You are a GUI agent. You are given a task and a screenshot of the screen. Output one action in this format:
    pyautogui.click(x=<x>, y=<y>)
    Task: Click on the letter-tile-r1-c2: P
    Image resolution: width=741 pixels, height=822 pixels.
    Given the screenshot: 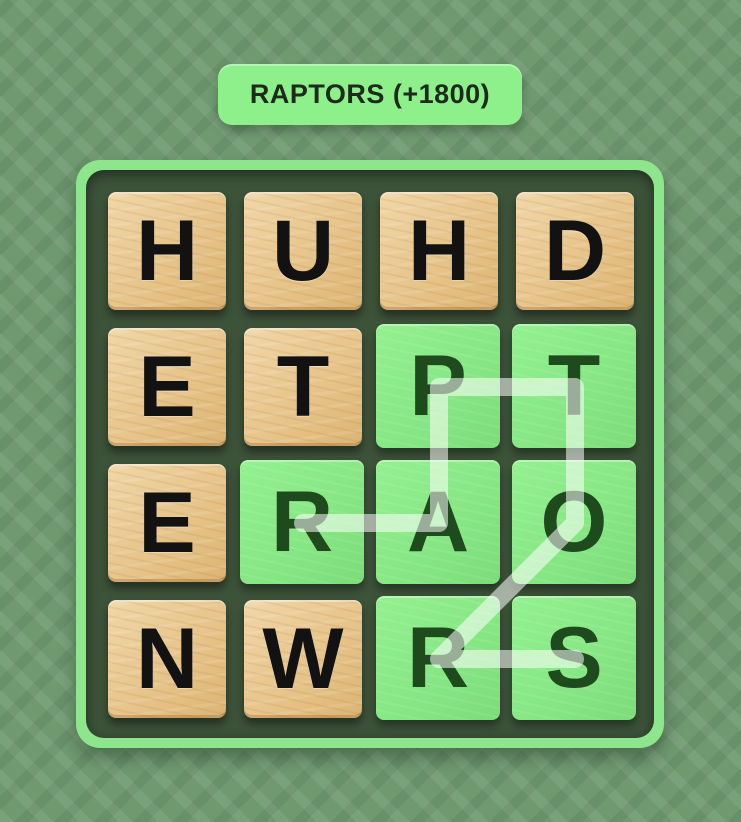 What is the action you would take?
    pyautogui.click(x=438, y=386)
    